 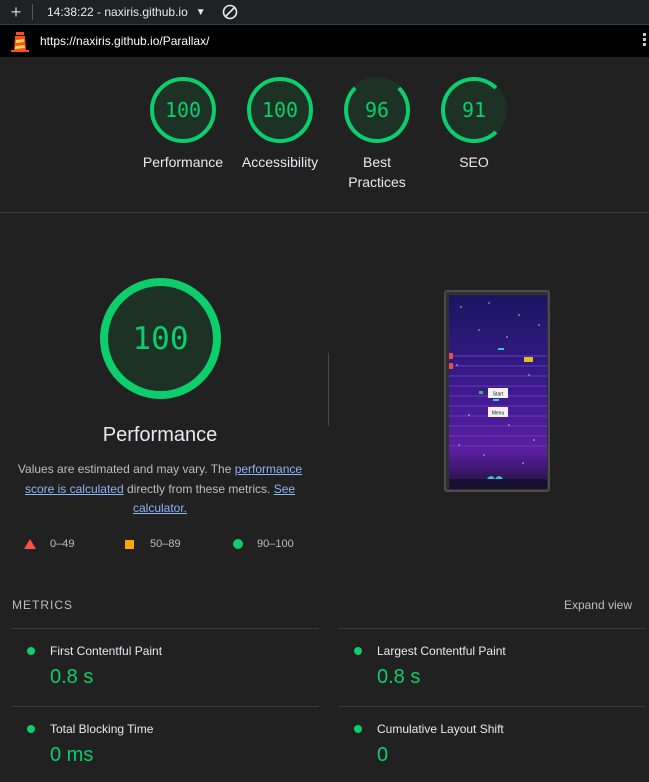 What do you see at coordinates (328, 389) in the screenshot?
I see `vertical-divider` at bounding box center [328, 389].